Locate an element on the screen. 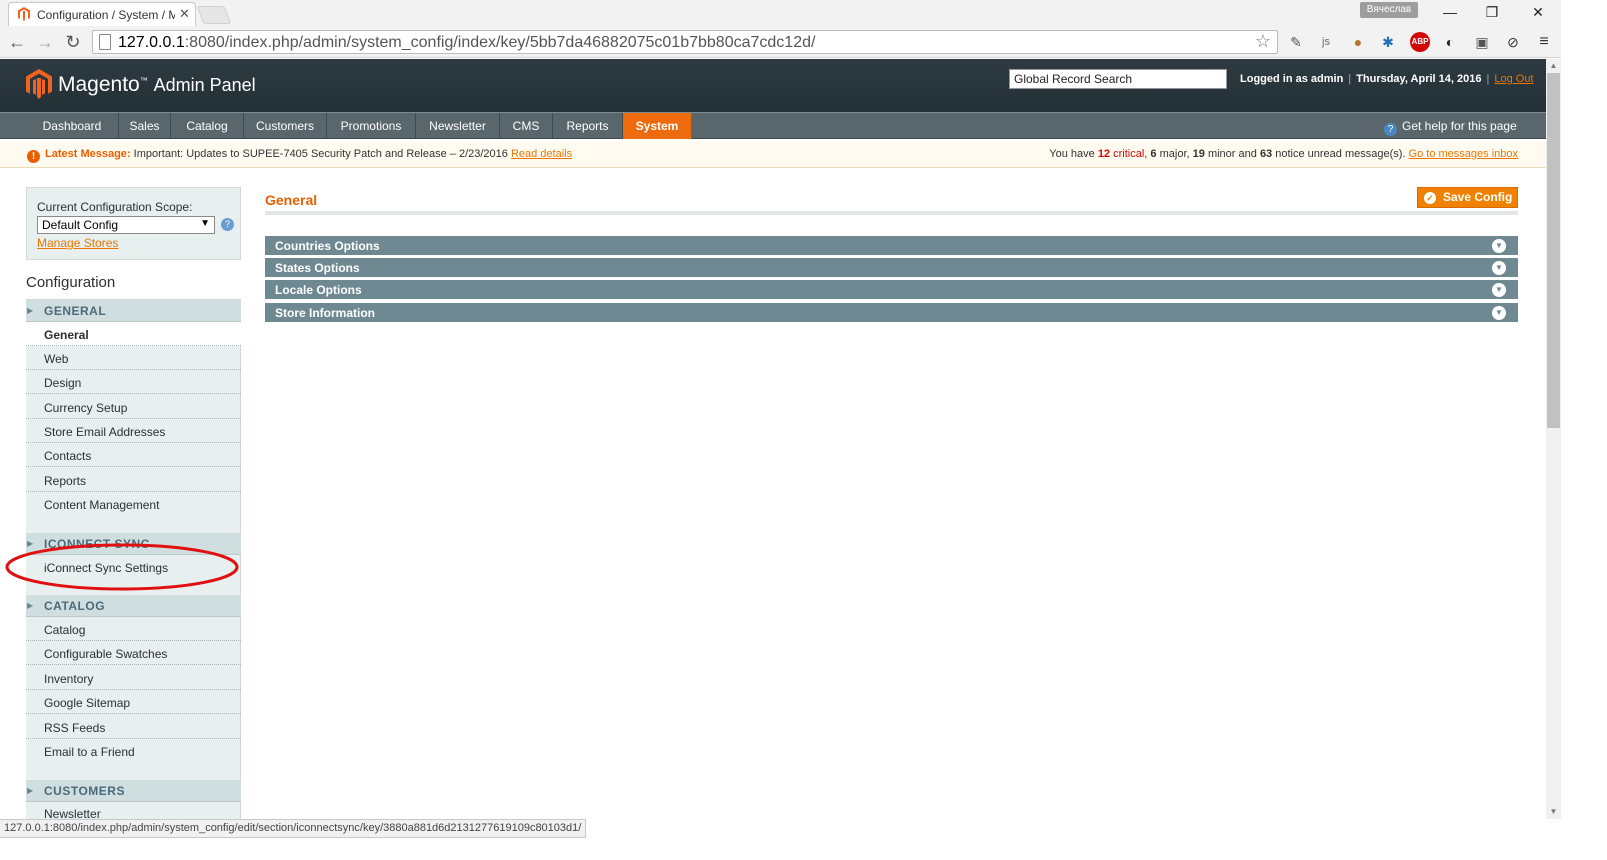 The image size is (1607, 860). sidebar-item-label: Contacts is located at coordinates (68, 456).